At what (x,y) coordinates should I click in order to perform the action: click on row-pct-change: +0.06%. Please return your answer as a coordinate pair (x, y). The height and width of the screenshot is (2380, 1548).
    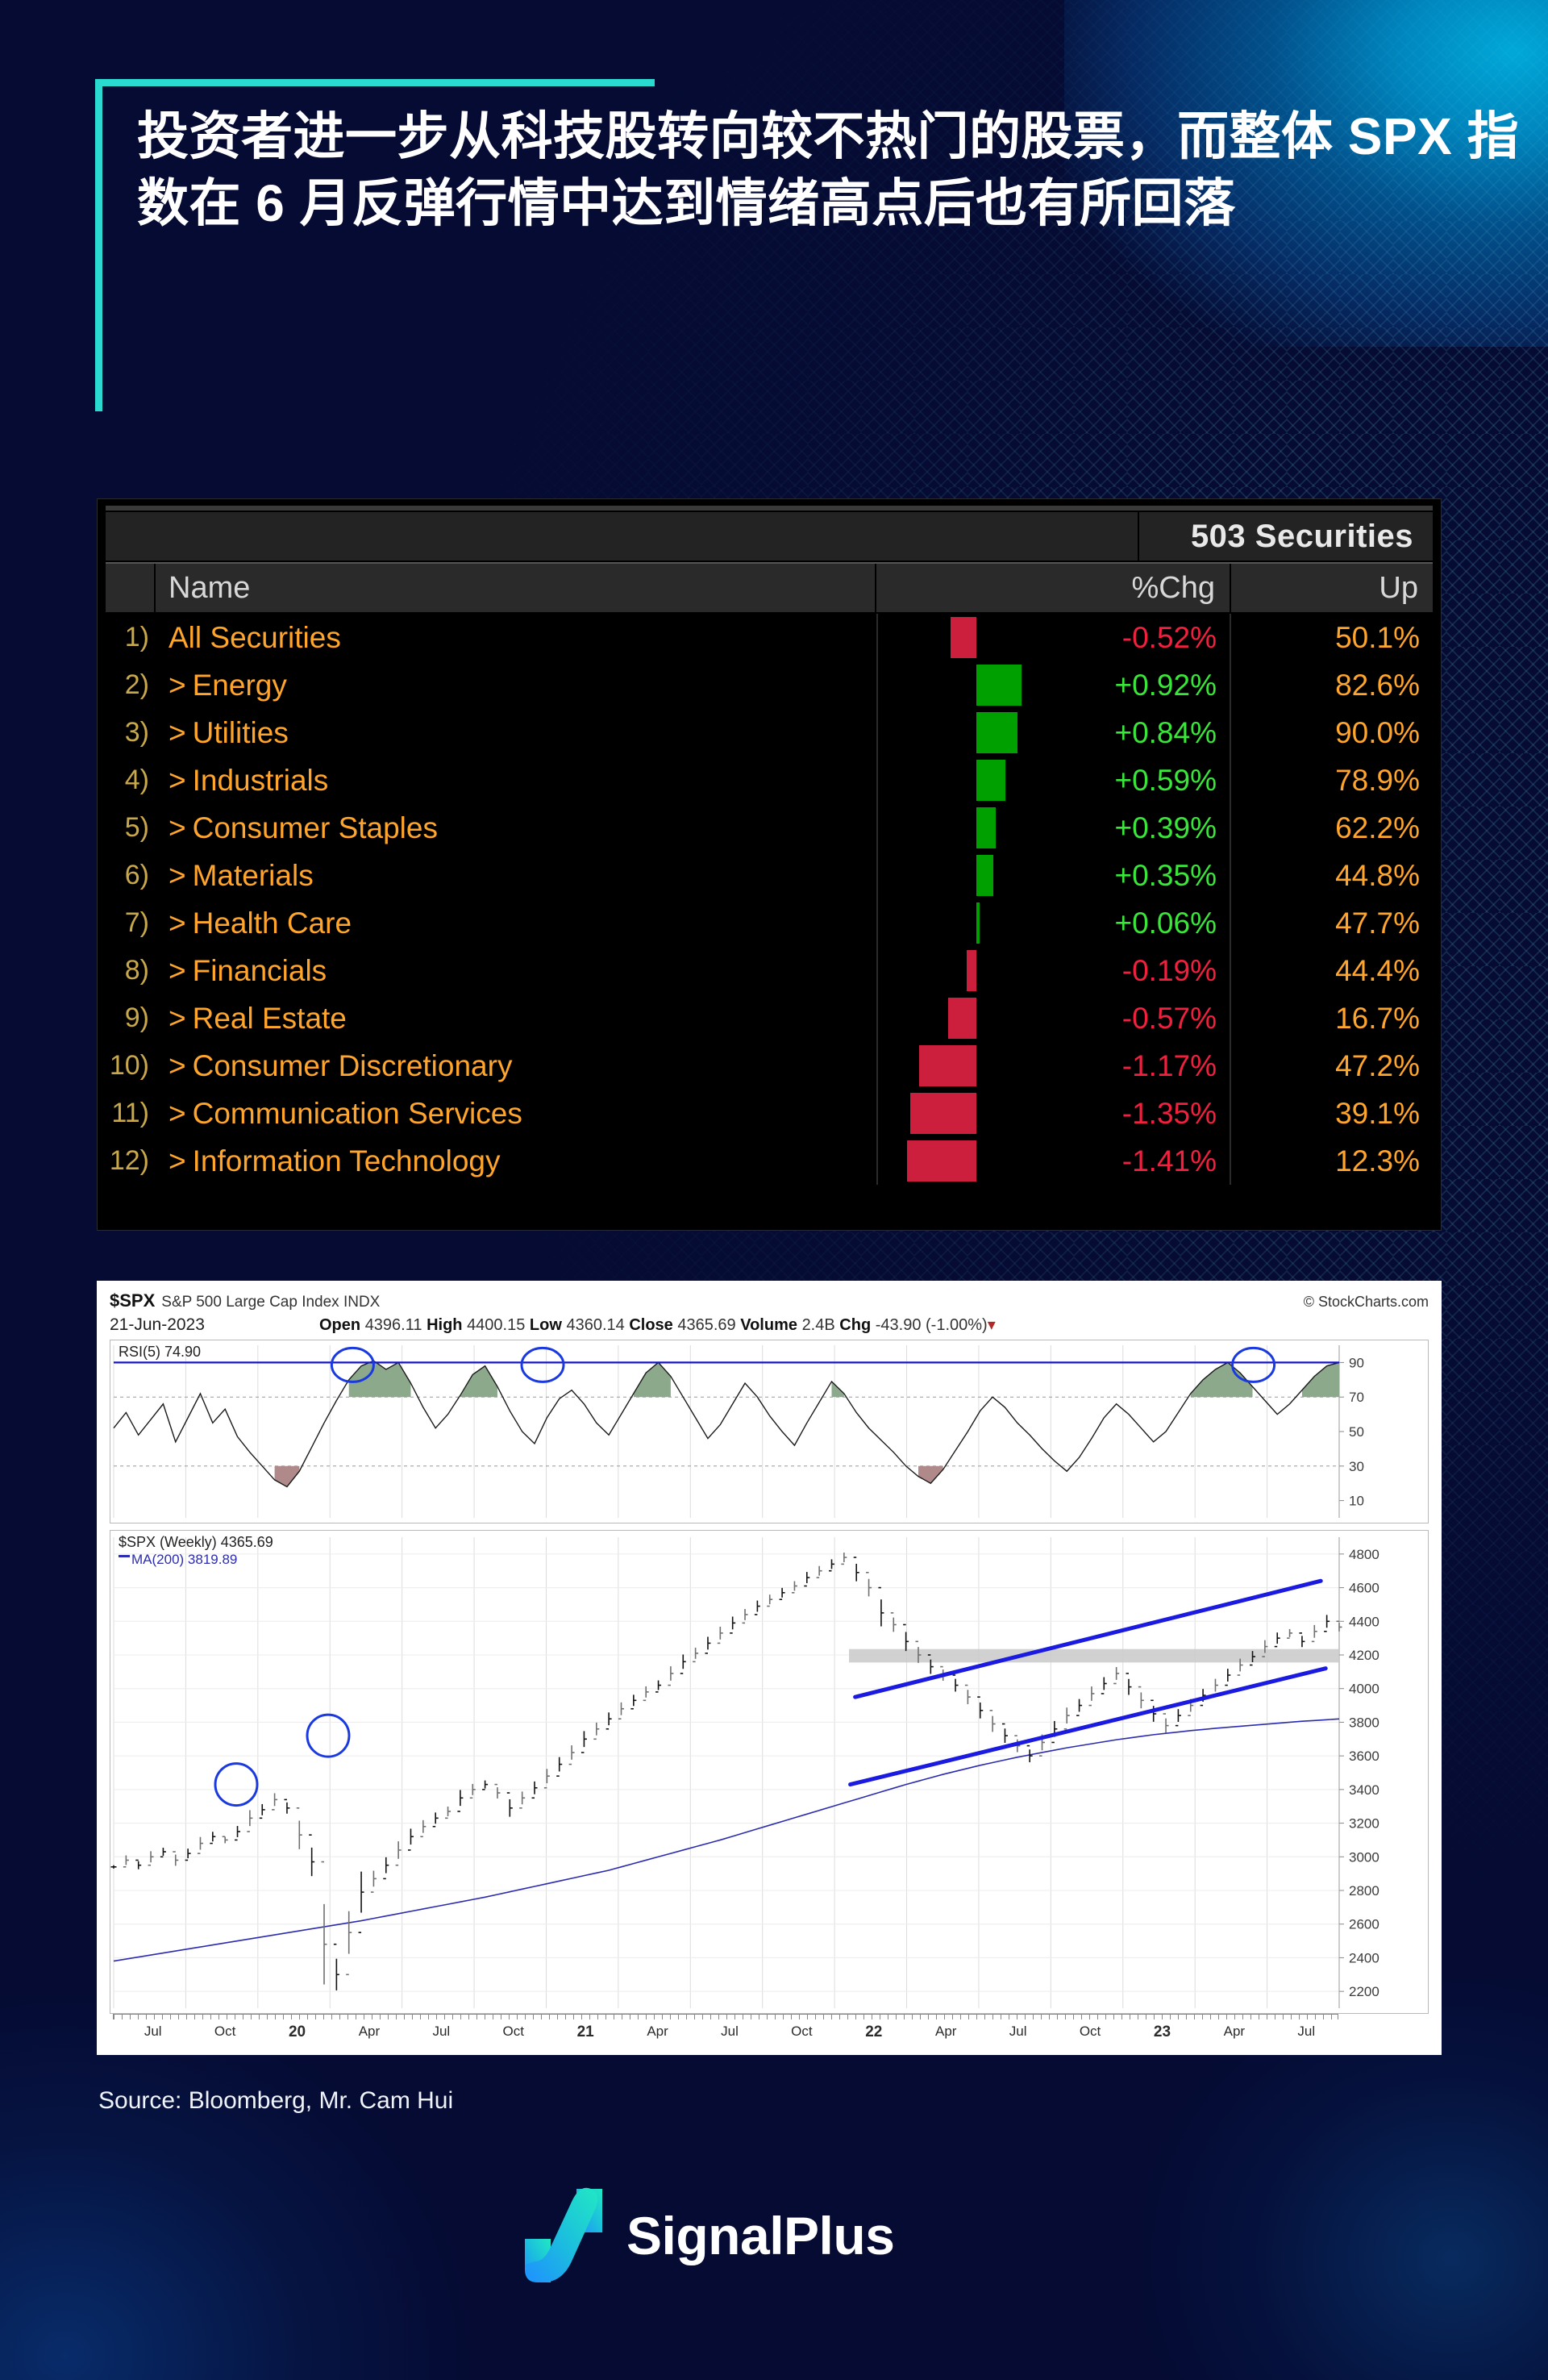
    Looking at the image, I should click on (1165, 923).